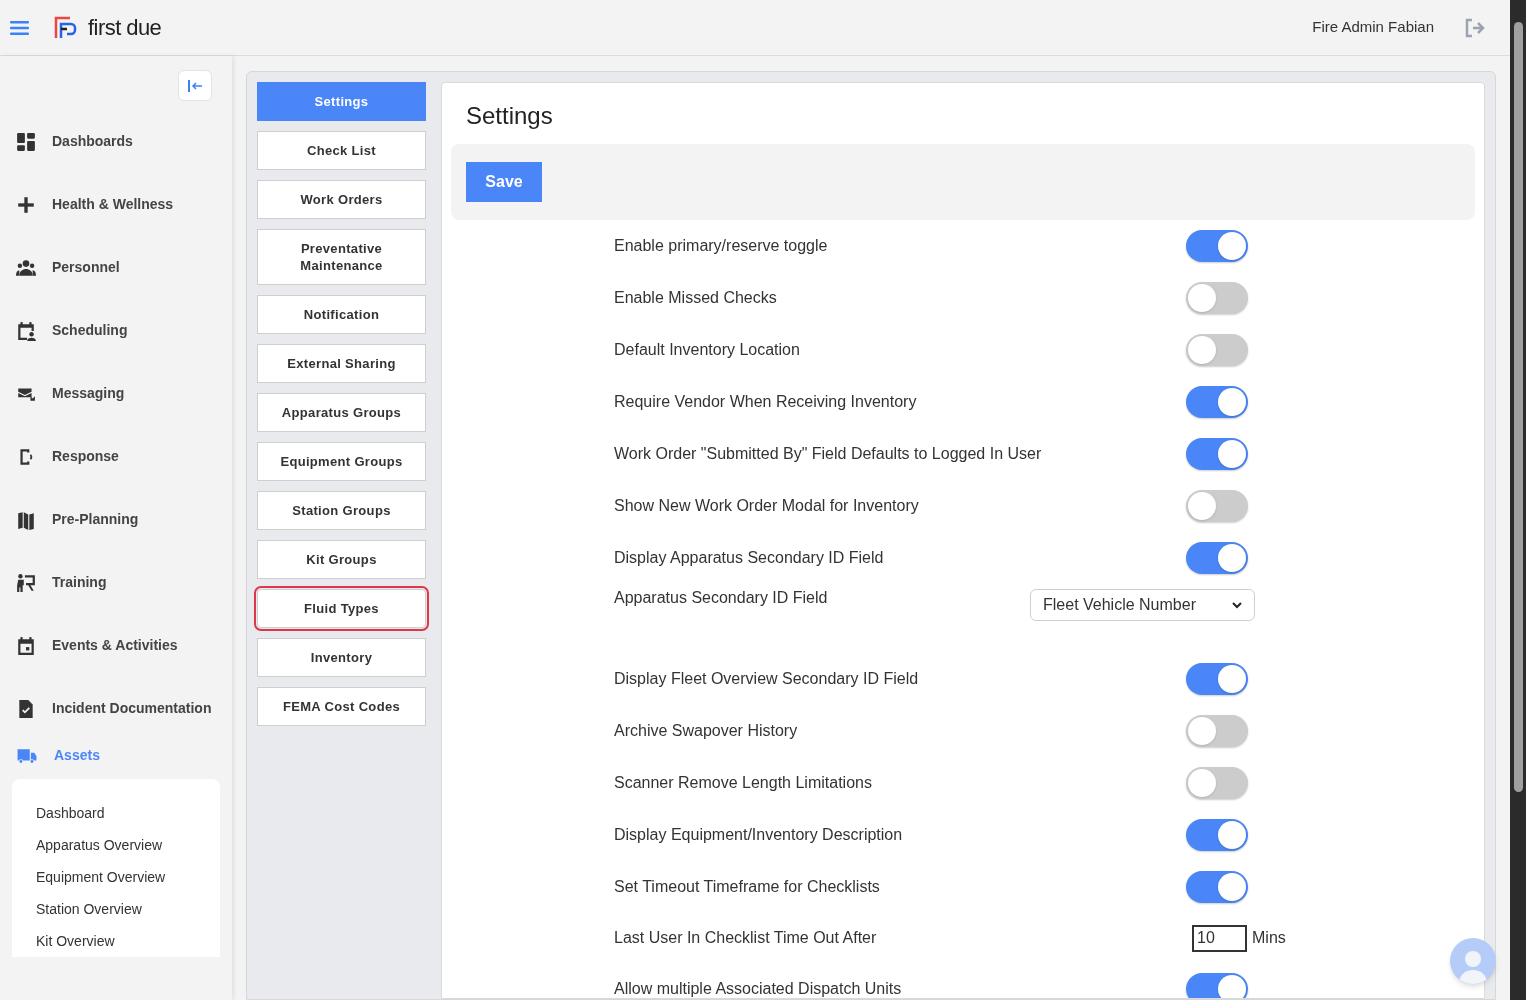 This screenshot has height=1000, width=1526. Describe the element at coordinates (747, 887) in the screenshot. I see `setting-label: Set Timeout Timeframe for Checklists` at that location.